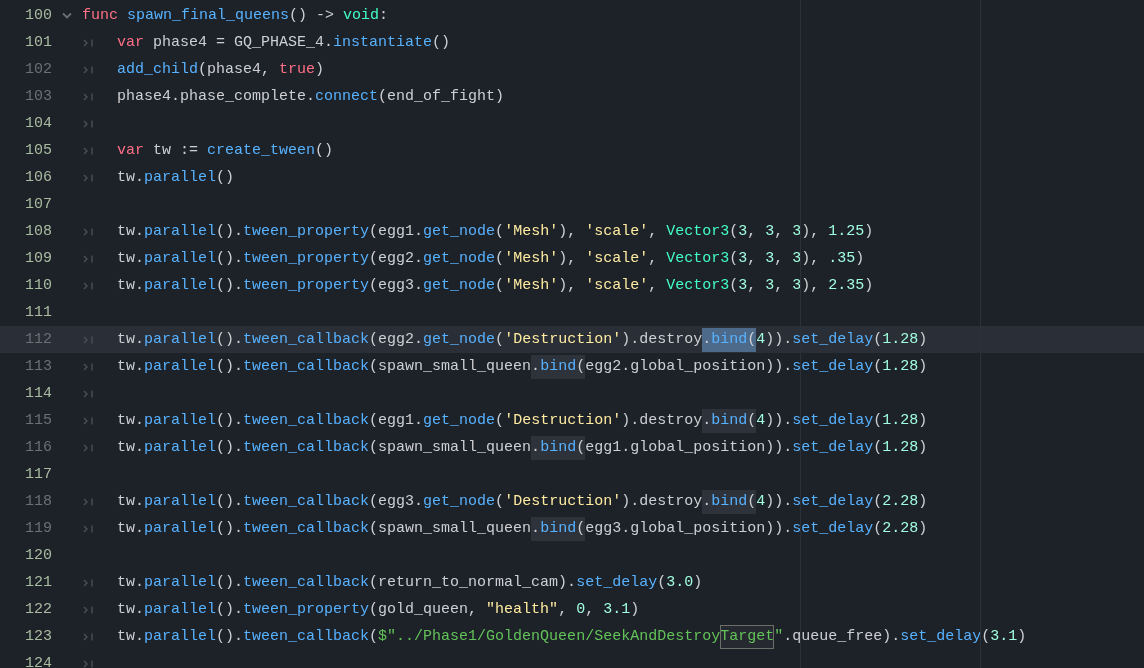 Image resolution: width=1144 pixels, height=668 pixels. Describe the element at coordinates (38, 501) in the screenshot. I see `line-number: 118` at that location.